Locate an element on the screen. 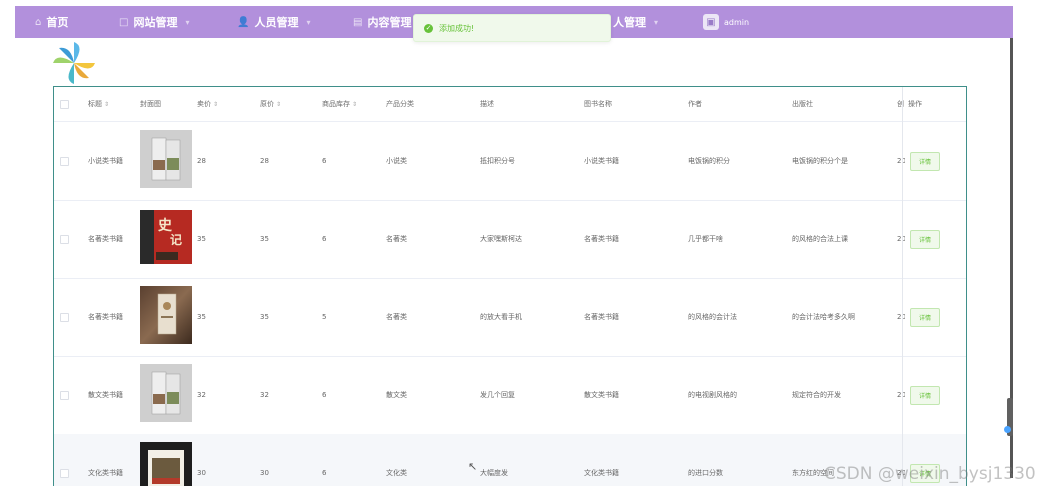 The width and height of the screenshot is (1044, 494). col-sale-price: 卖价 ⇕ is located at coordinates (207, 104).